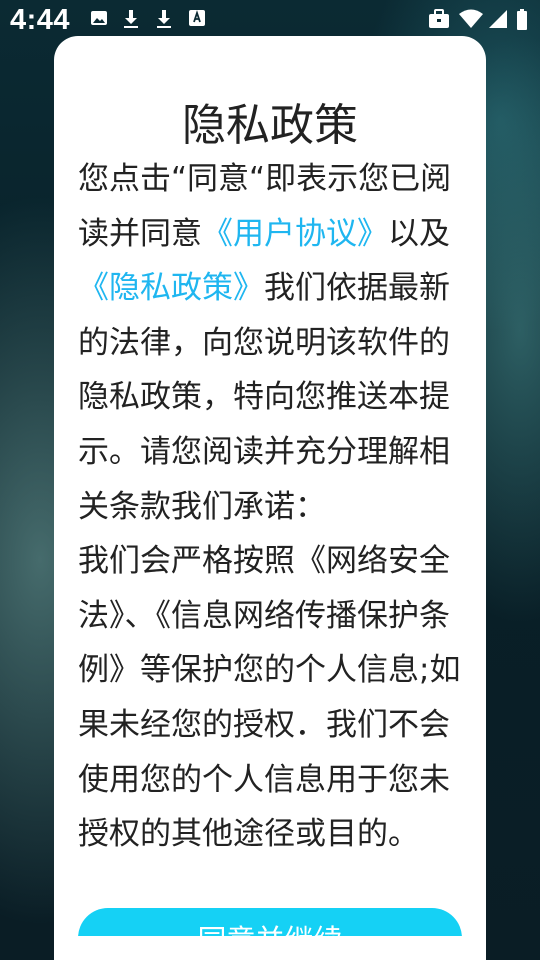 This screenshot has width=540, height=960. What do you see at coordinates (40, 20) in the screenshot?
I see `status-time: 4:44` at bounding box center [40, 20].